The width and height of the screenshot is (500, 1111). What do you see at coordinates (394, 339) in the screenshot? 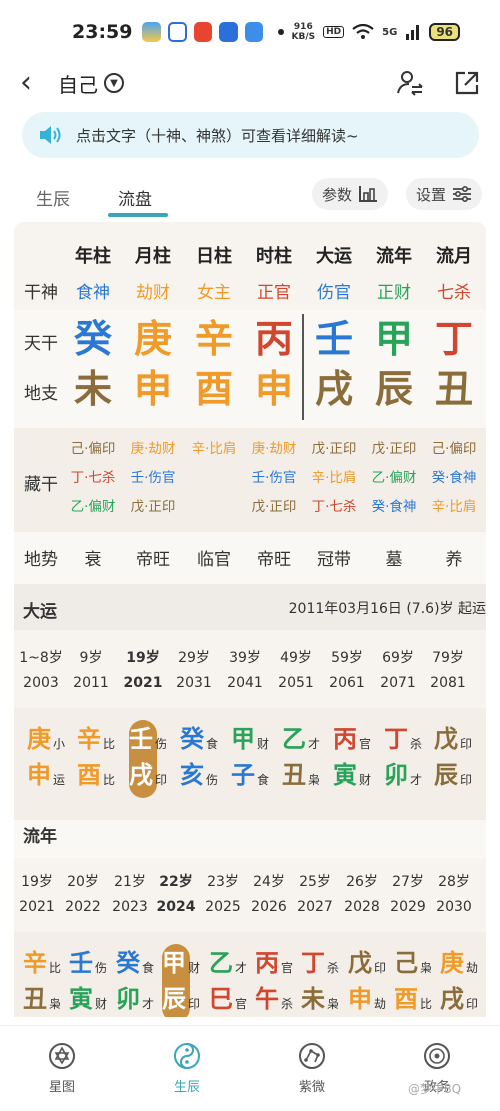
I see `tiangan-char: 甲` at bounding box center [394, 339].